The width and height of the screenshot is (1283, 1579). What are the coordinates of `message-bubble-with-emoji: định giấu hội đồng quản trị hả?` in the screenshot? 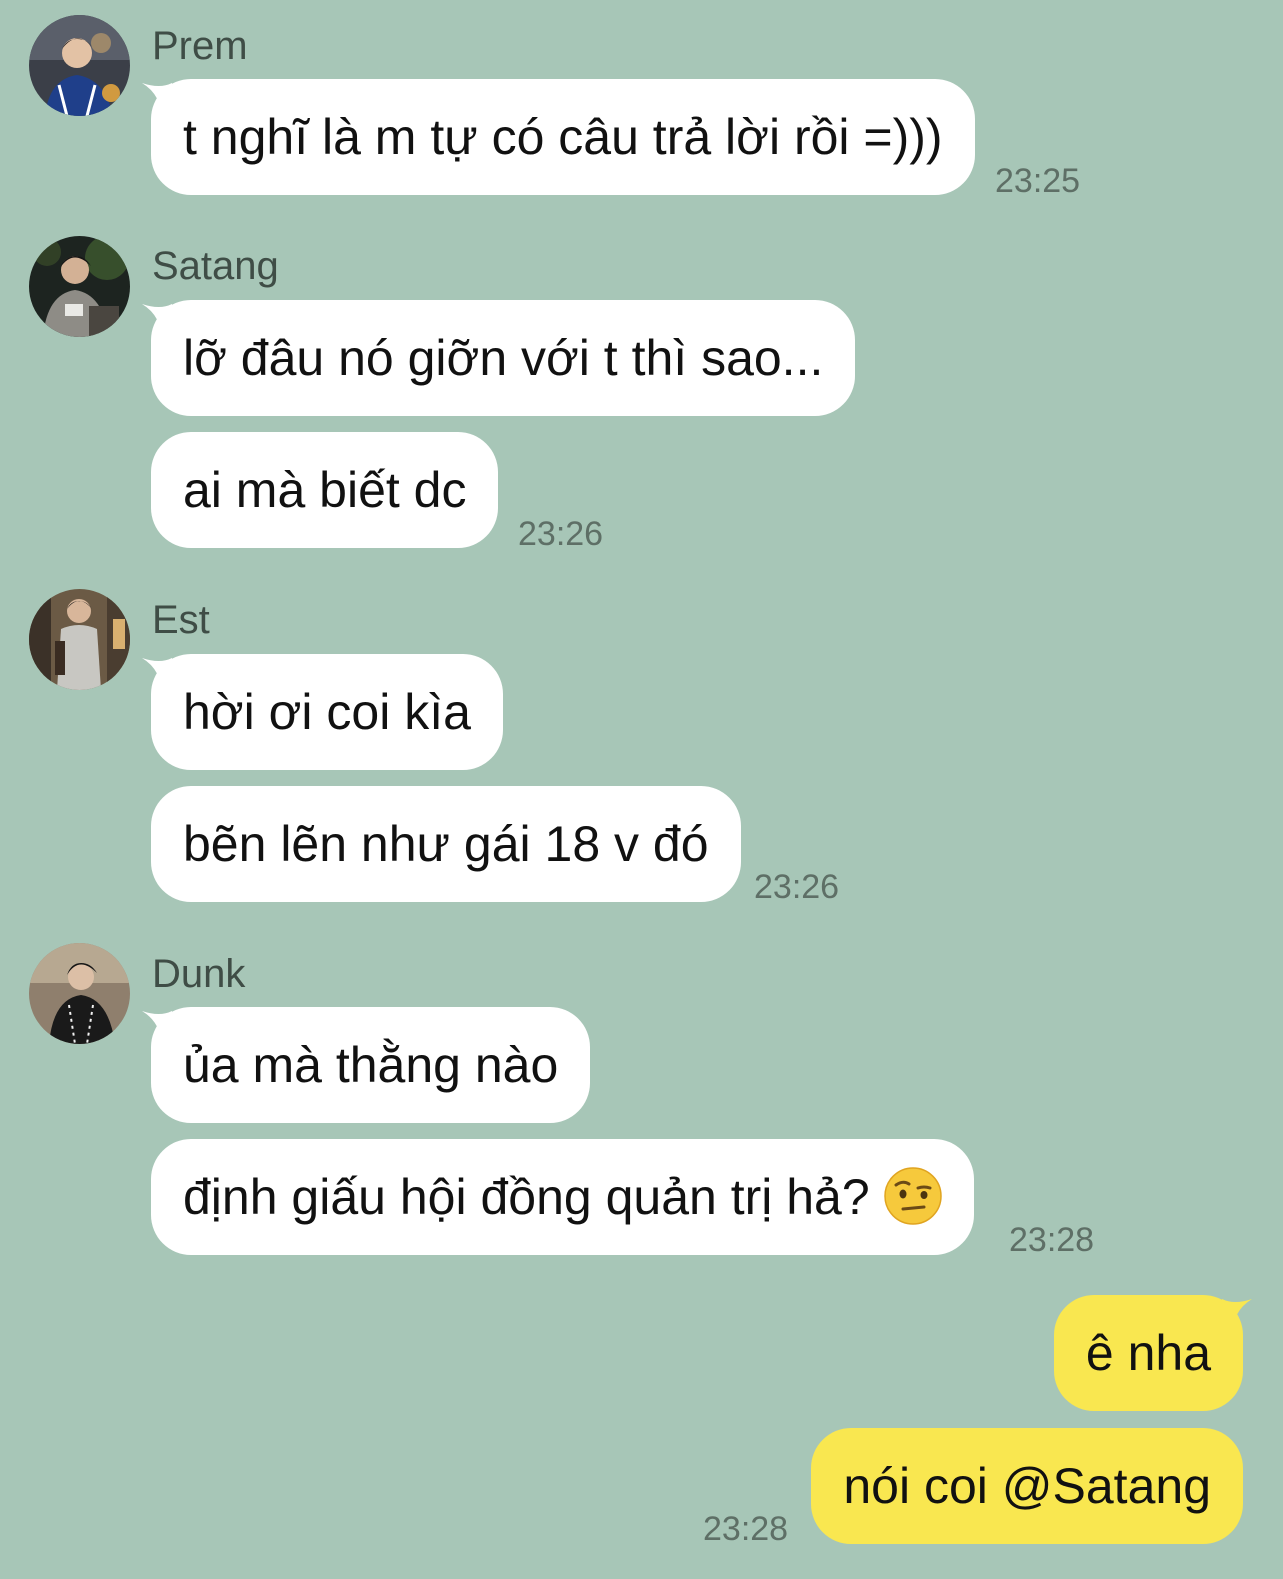 It's located at (562, 1197).